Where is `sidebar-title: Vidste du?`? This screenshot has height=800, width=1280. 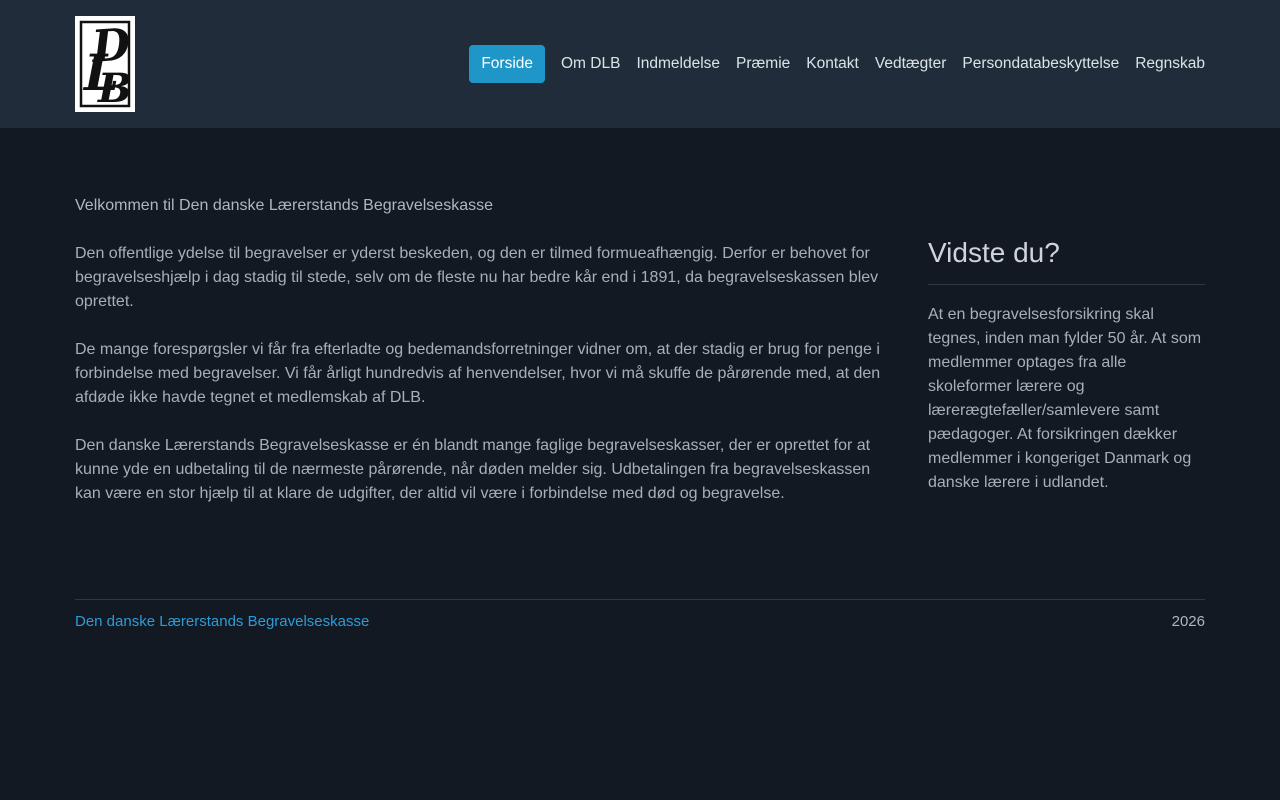 sidebar-title: Vidste du? is located at coordinates (994, 252).